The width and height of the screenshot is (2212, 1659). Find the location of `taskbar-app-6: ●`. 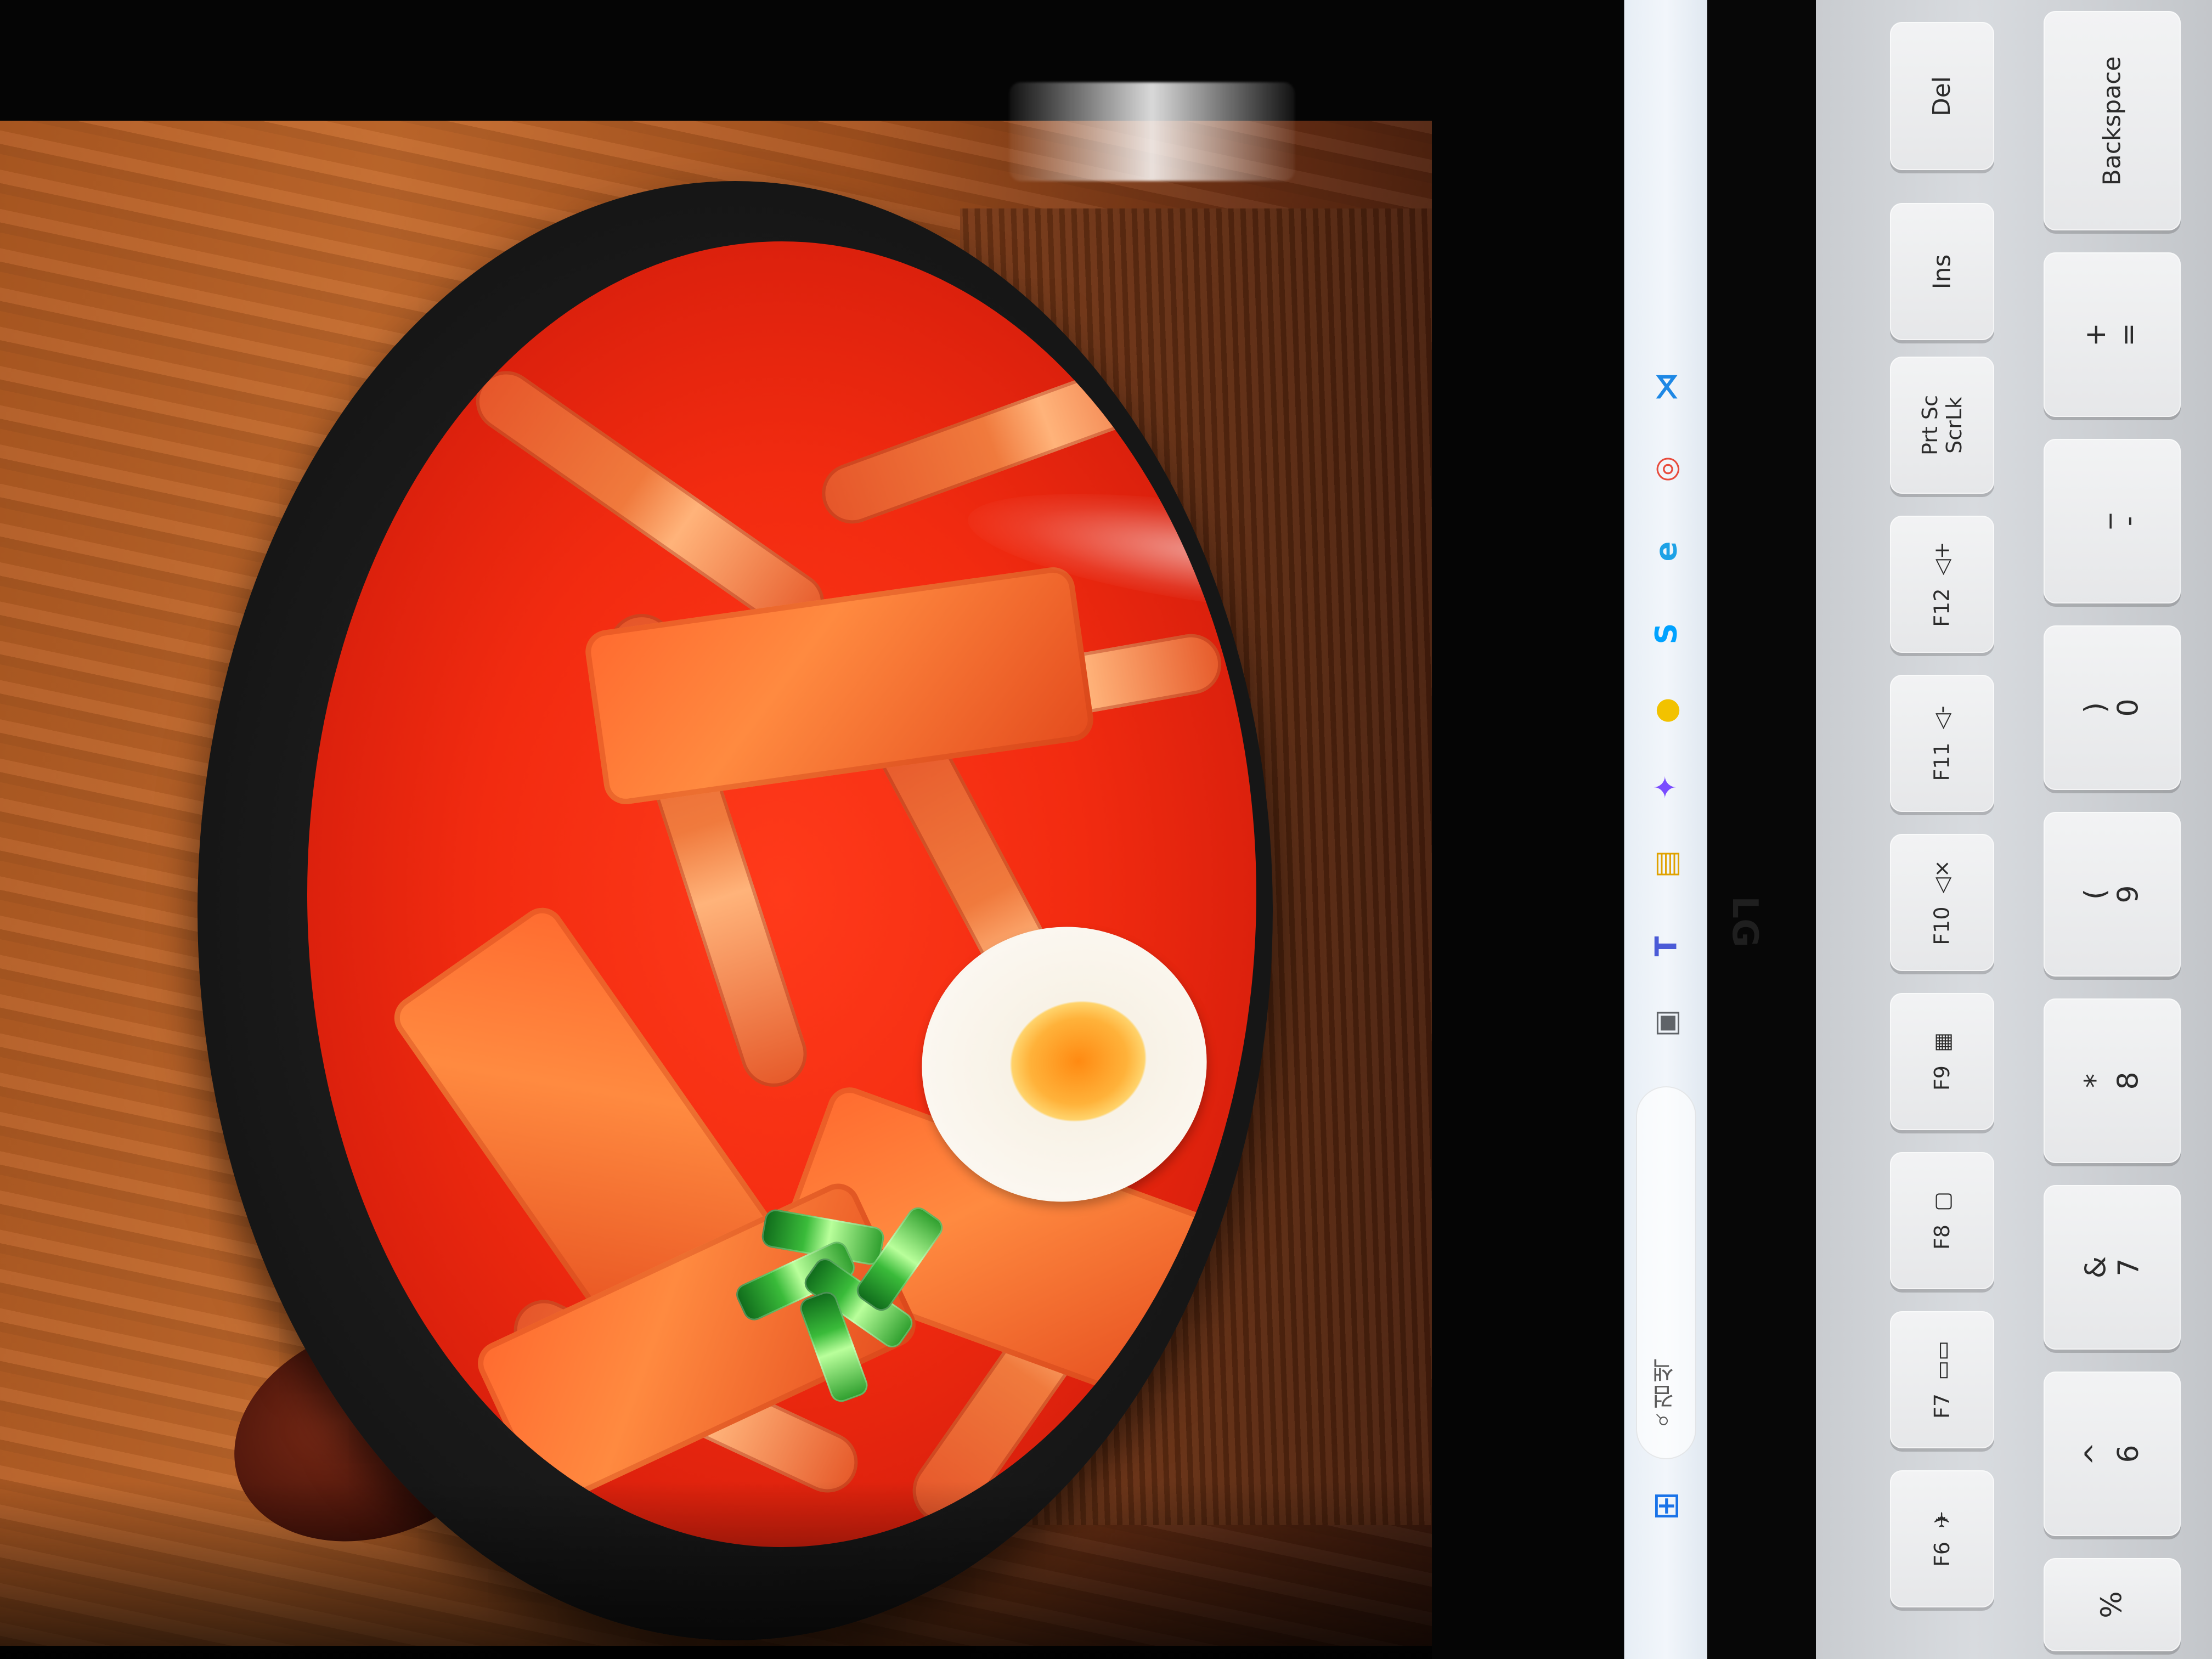

taskbar-app-6: ● is located at coordinates (1666, 711).